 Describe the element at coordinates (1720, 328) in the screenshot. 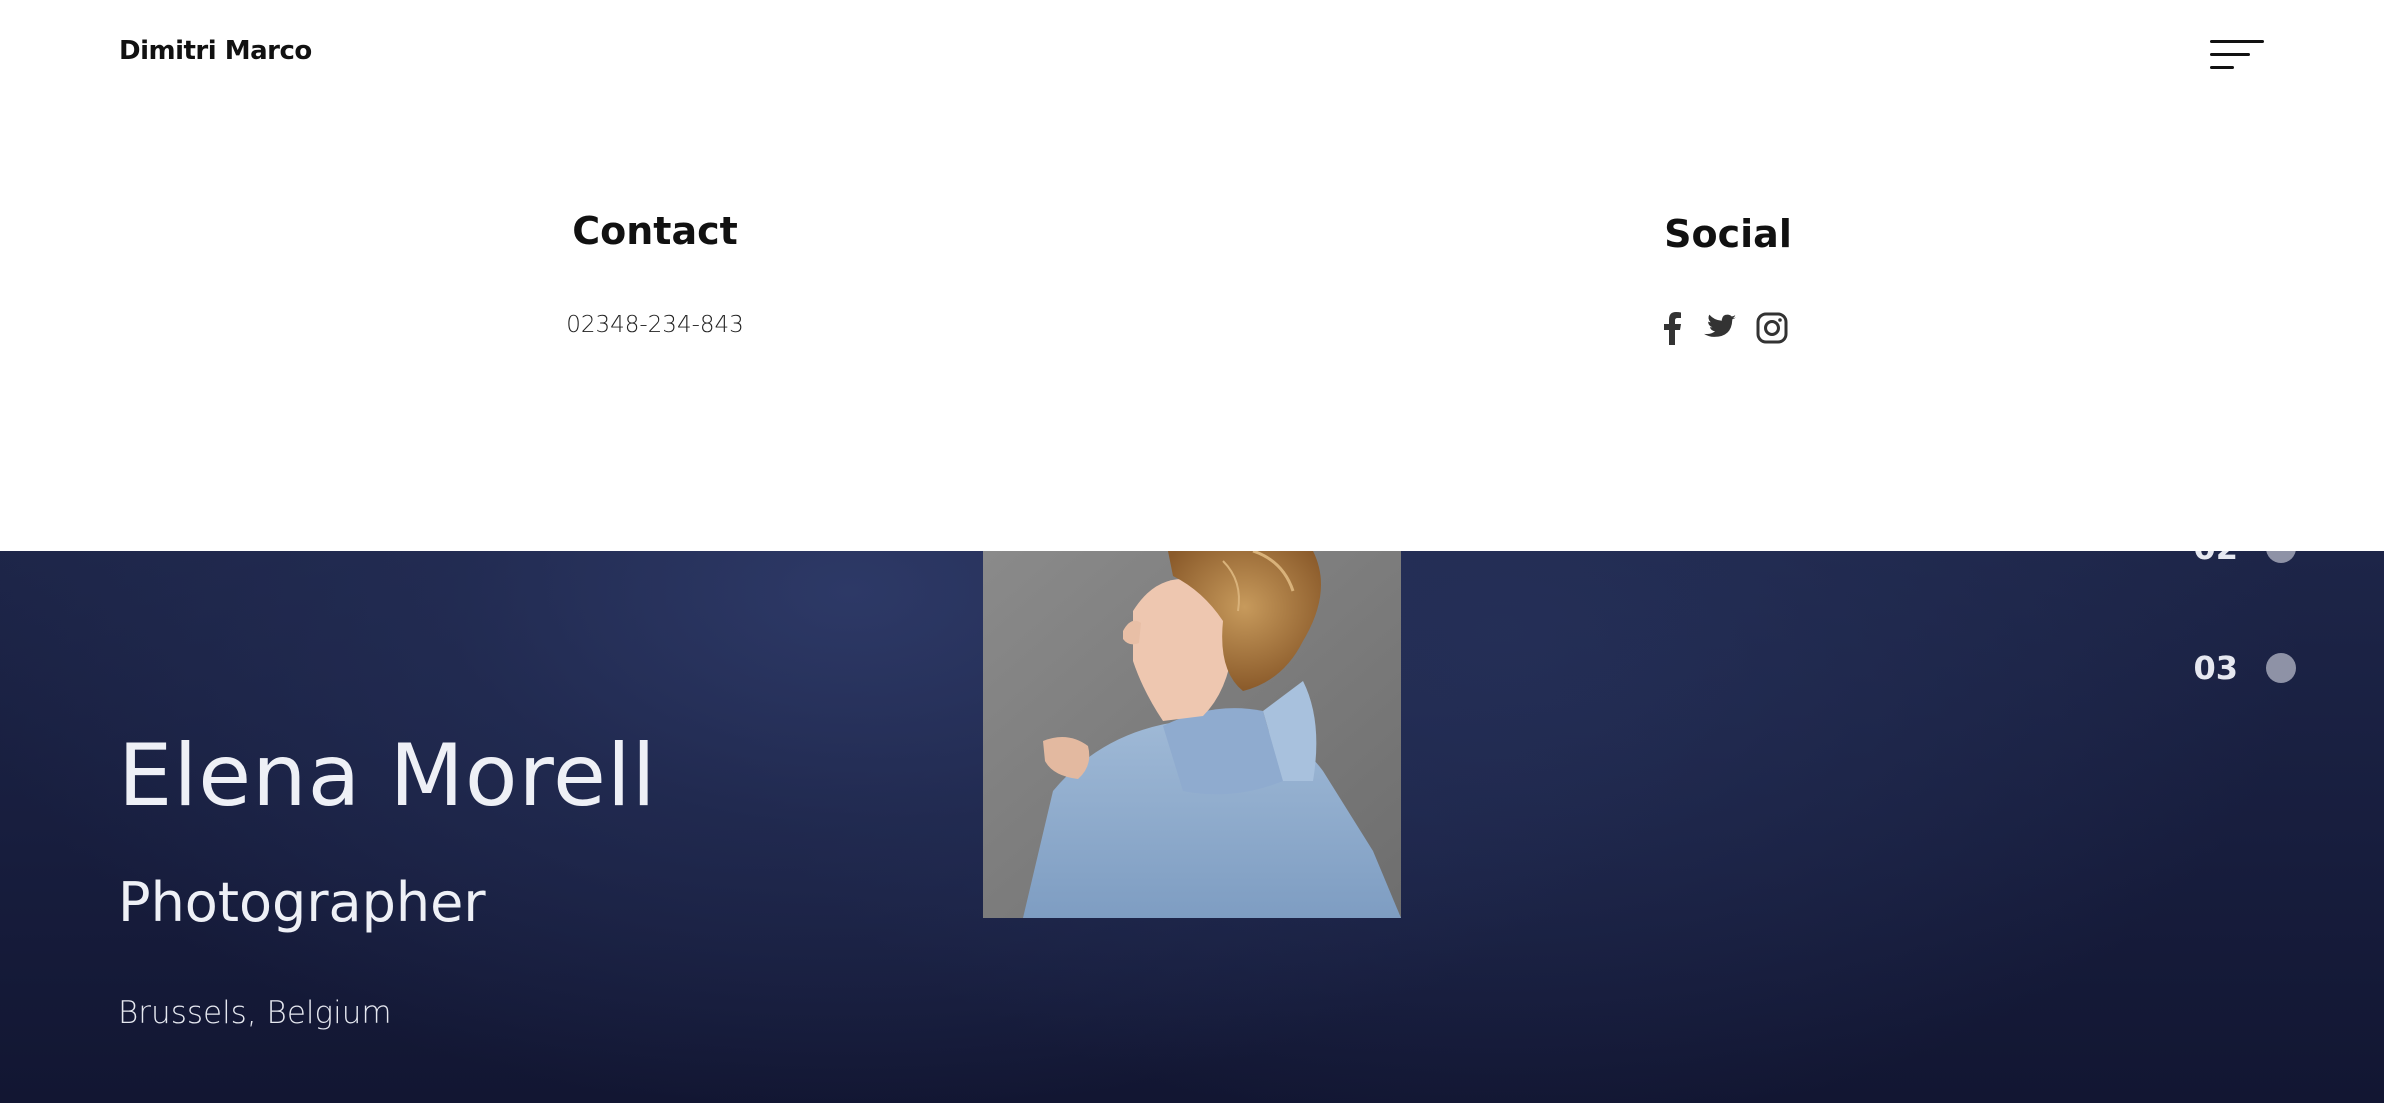

I see `twitter-icon` at that location.